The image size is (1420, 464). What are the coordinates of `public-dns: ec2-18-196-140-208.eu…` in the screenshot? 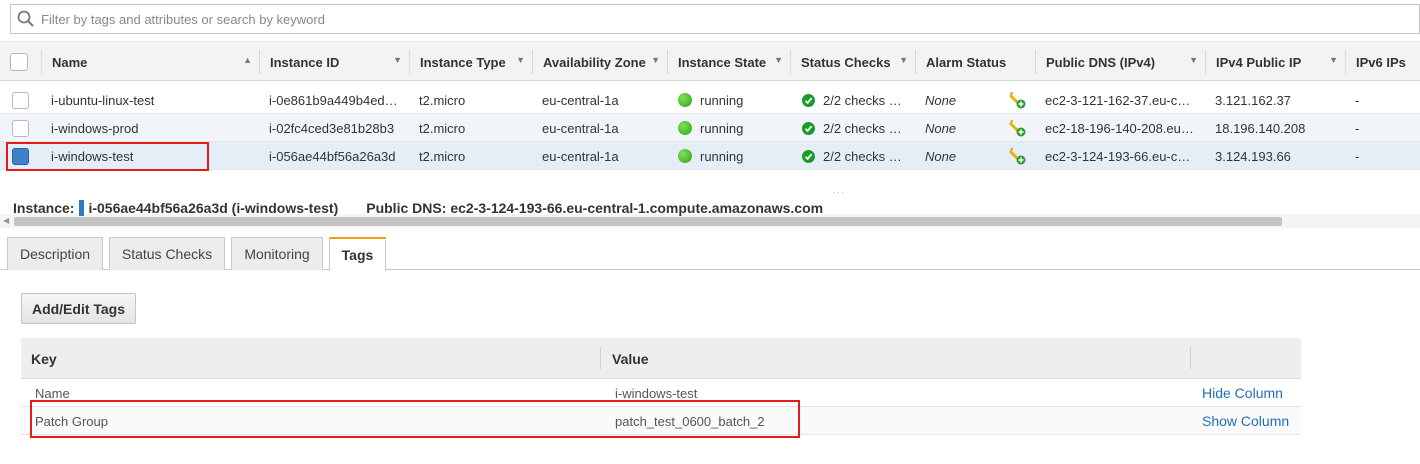 It's located at (1119, 128).